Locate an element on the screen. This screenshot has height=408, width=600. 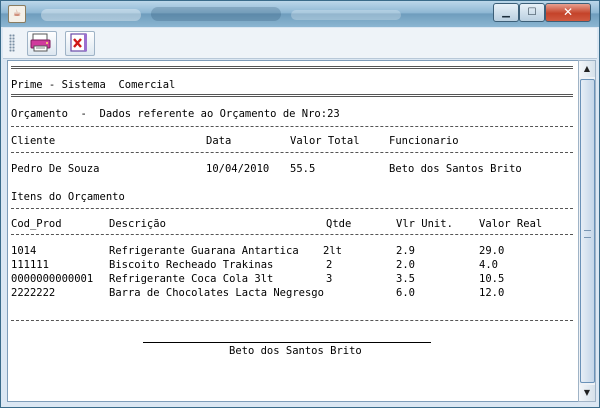
item-cod: 0000000000001 is located at coordinates (52, 279).